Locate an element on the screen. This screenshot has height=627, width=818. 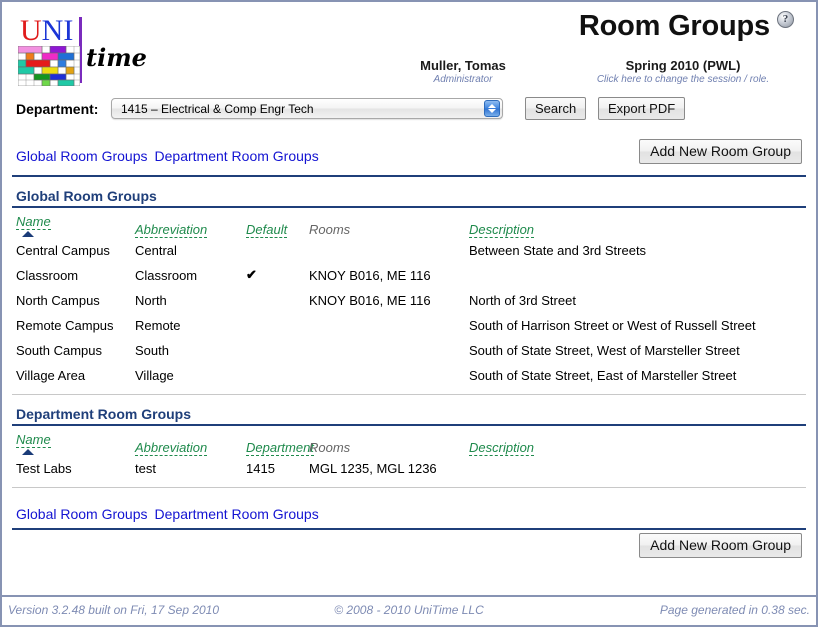
logo-uni-text: UNI is located at coordinates (46, 31).